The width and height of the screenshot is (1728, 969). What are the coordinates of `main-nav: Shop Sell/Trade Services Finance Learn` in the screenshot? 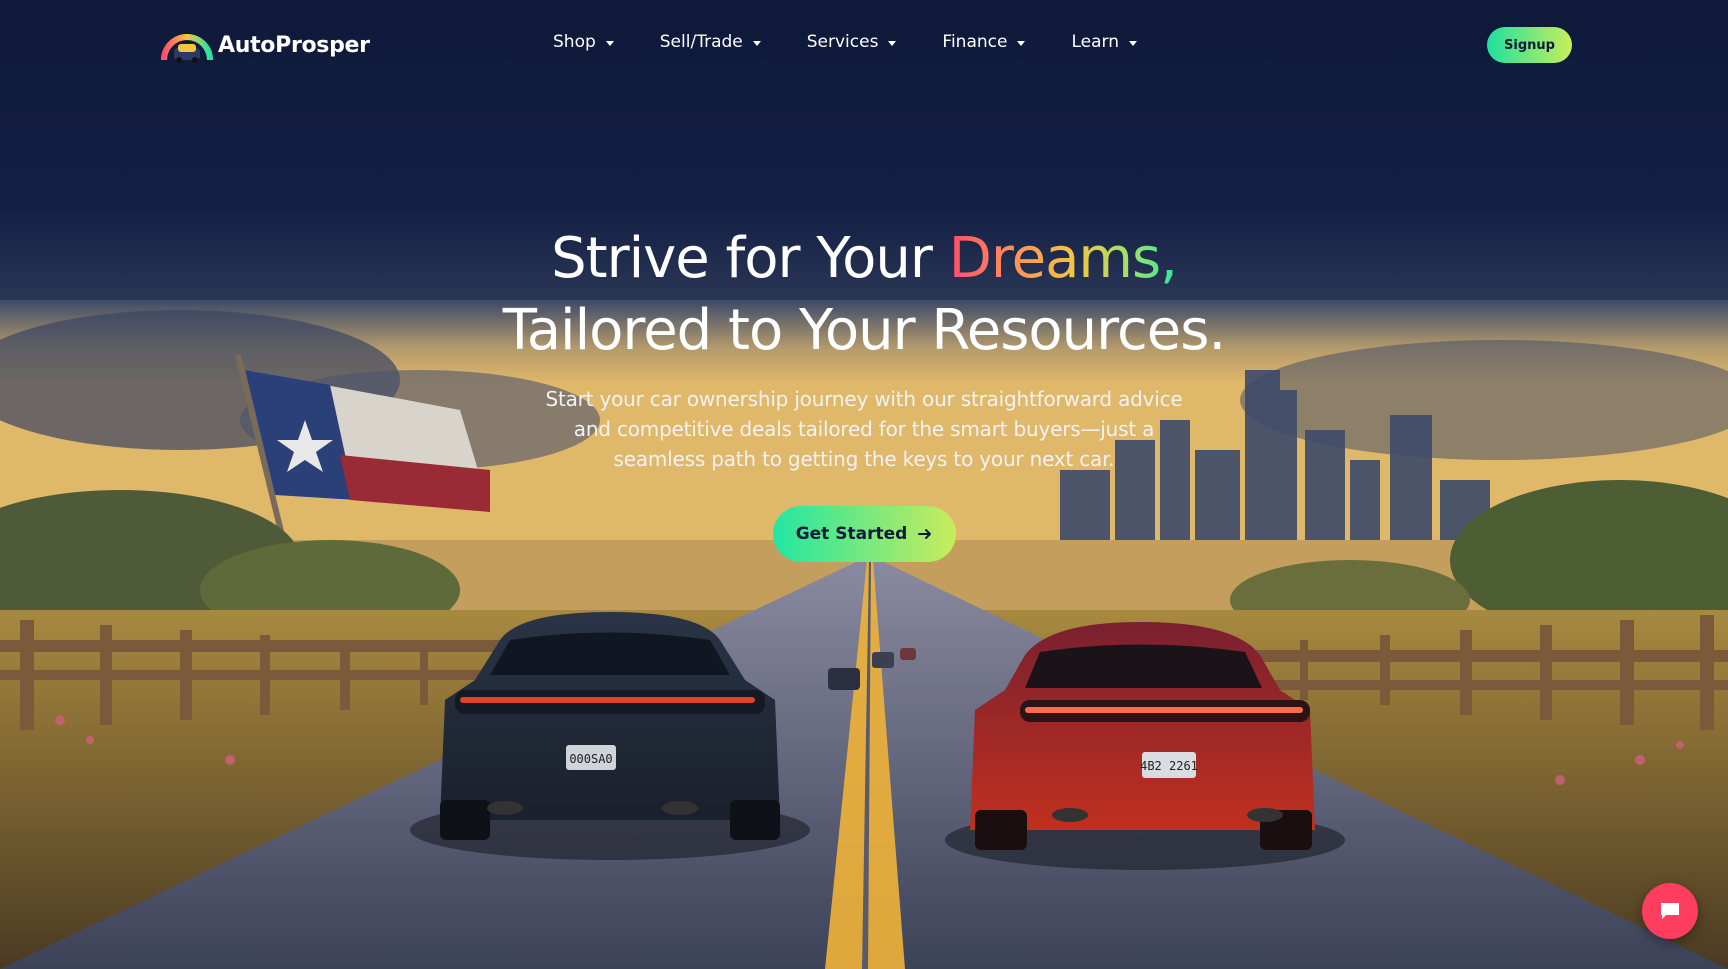 It's located at (868, 42).